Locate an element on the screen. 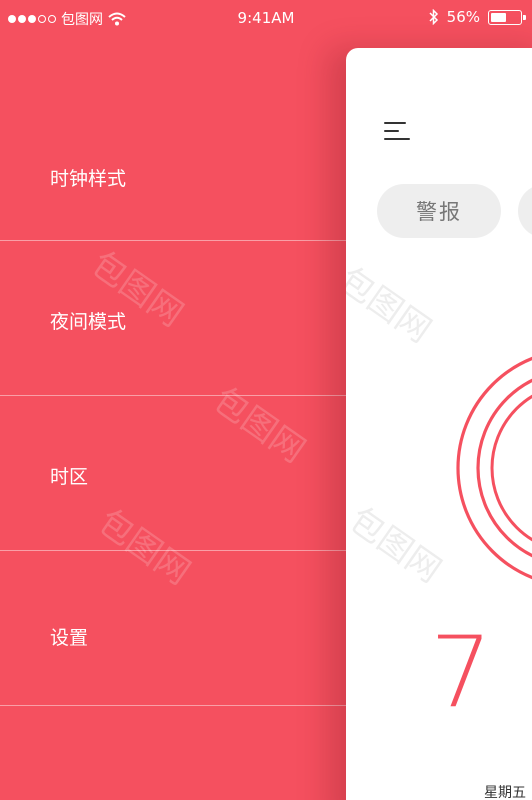 The width and height of the screenshot is (532, 800). menu-item-clock-style: 时钟样式 is located at coordinates (176, 163).